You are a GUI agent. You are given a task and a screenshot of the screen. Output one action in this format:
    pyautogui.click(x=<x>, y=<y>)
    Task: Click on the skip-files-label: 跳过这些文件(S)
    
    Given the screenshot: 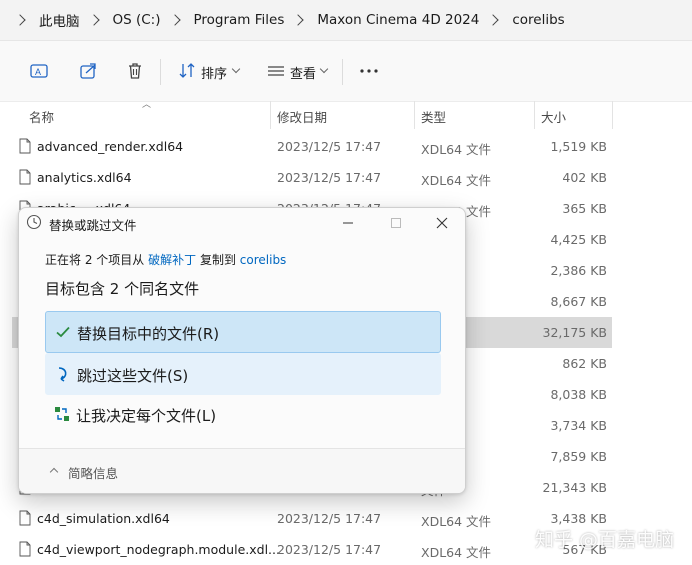 What is the action you would take?
    pyautogui.click(x=133, y=376)
    